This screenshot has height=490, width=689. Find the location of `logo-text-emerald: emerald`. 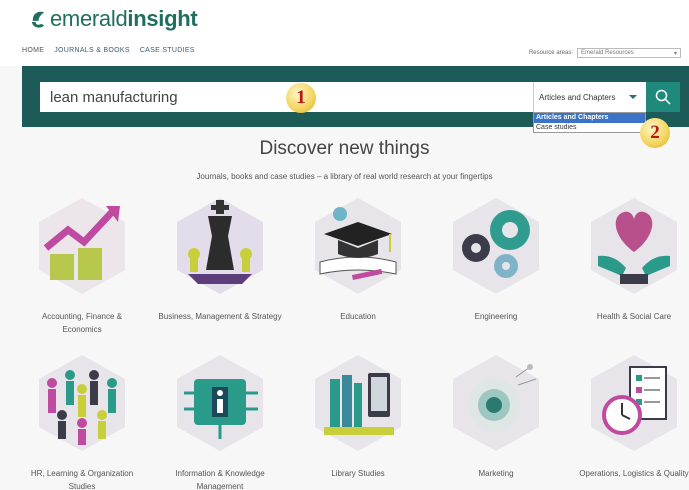

logo-text-emerald: emerald is located at coordinates (89, 18).